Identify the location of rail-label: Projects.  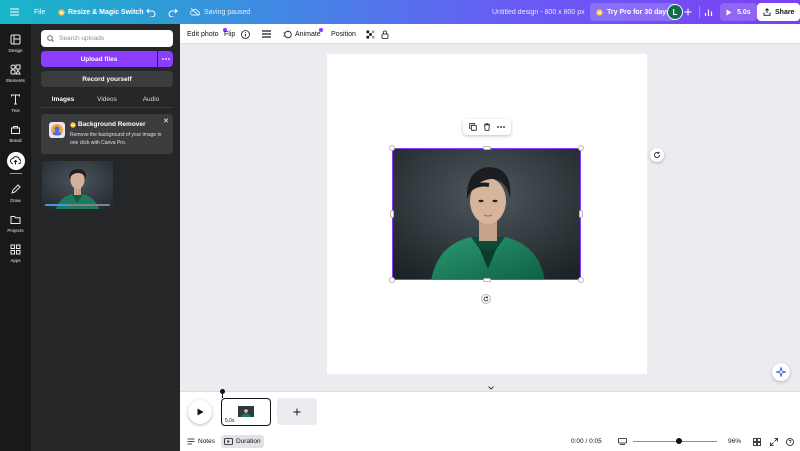
(15, 230).